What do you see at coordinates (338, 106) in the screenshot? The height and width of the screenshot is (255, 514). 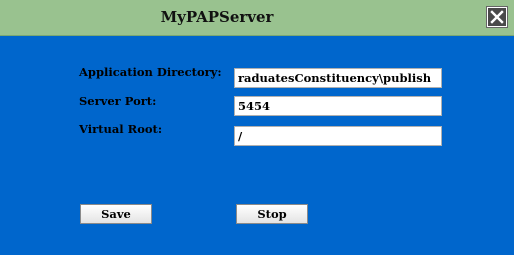 I see `server-port-input: 5454` at bounding box center [338, 106].